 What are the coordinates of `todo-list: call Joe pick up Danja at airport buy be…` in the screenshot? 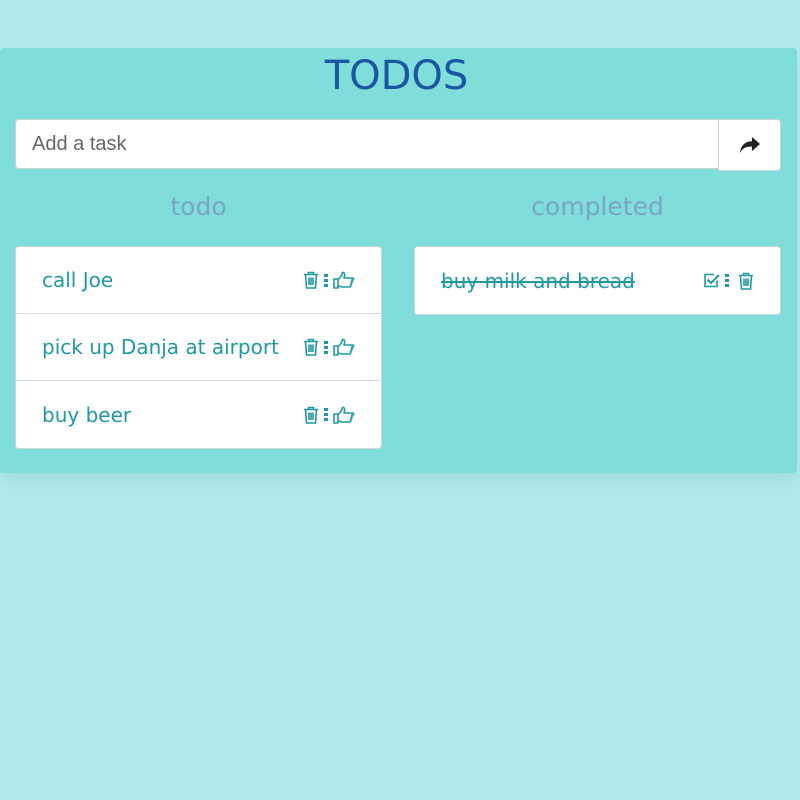 It's located at (198, 347).